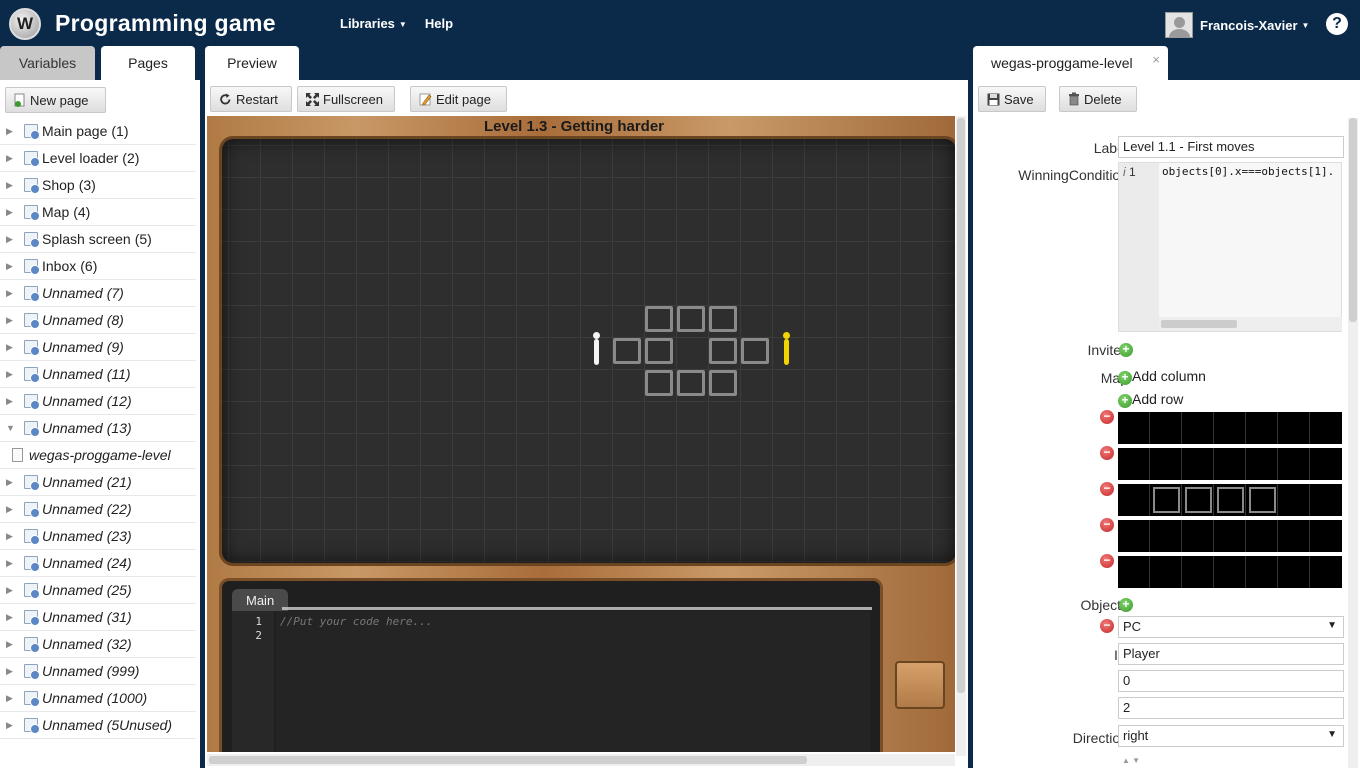  What do you see at coordinates (47, 63) in the screenshot?
I see `tab-variables: Variables` at bounding box center [47, 63].